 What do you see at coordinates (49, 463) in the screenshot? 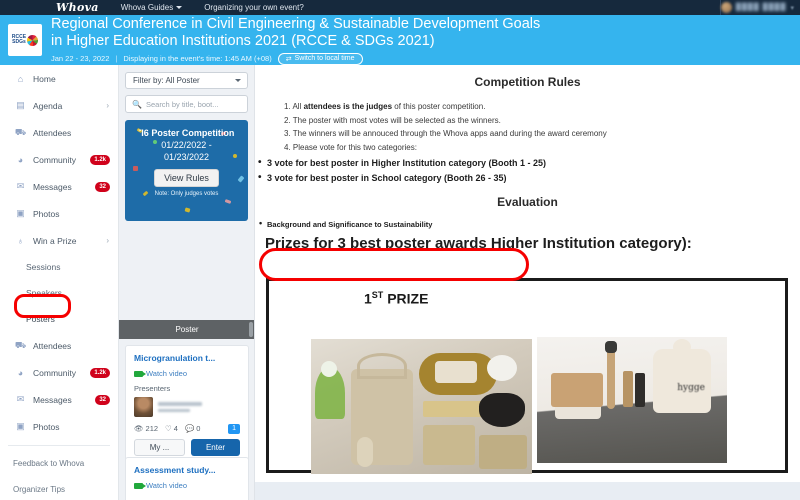
I see `sidebar-footer-label: Feedback to Whova` at bounding box center [49, 463].